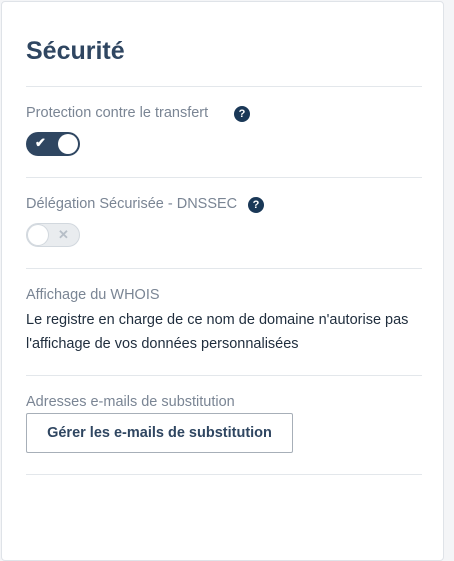  What do you see at coordinates (242, 114) in the screenshot?
I see `transfer-protection-help-icon: ?` at bounding box center [242, 114].